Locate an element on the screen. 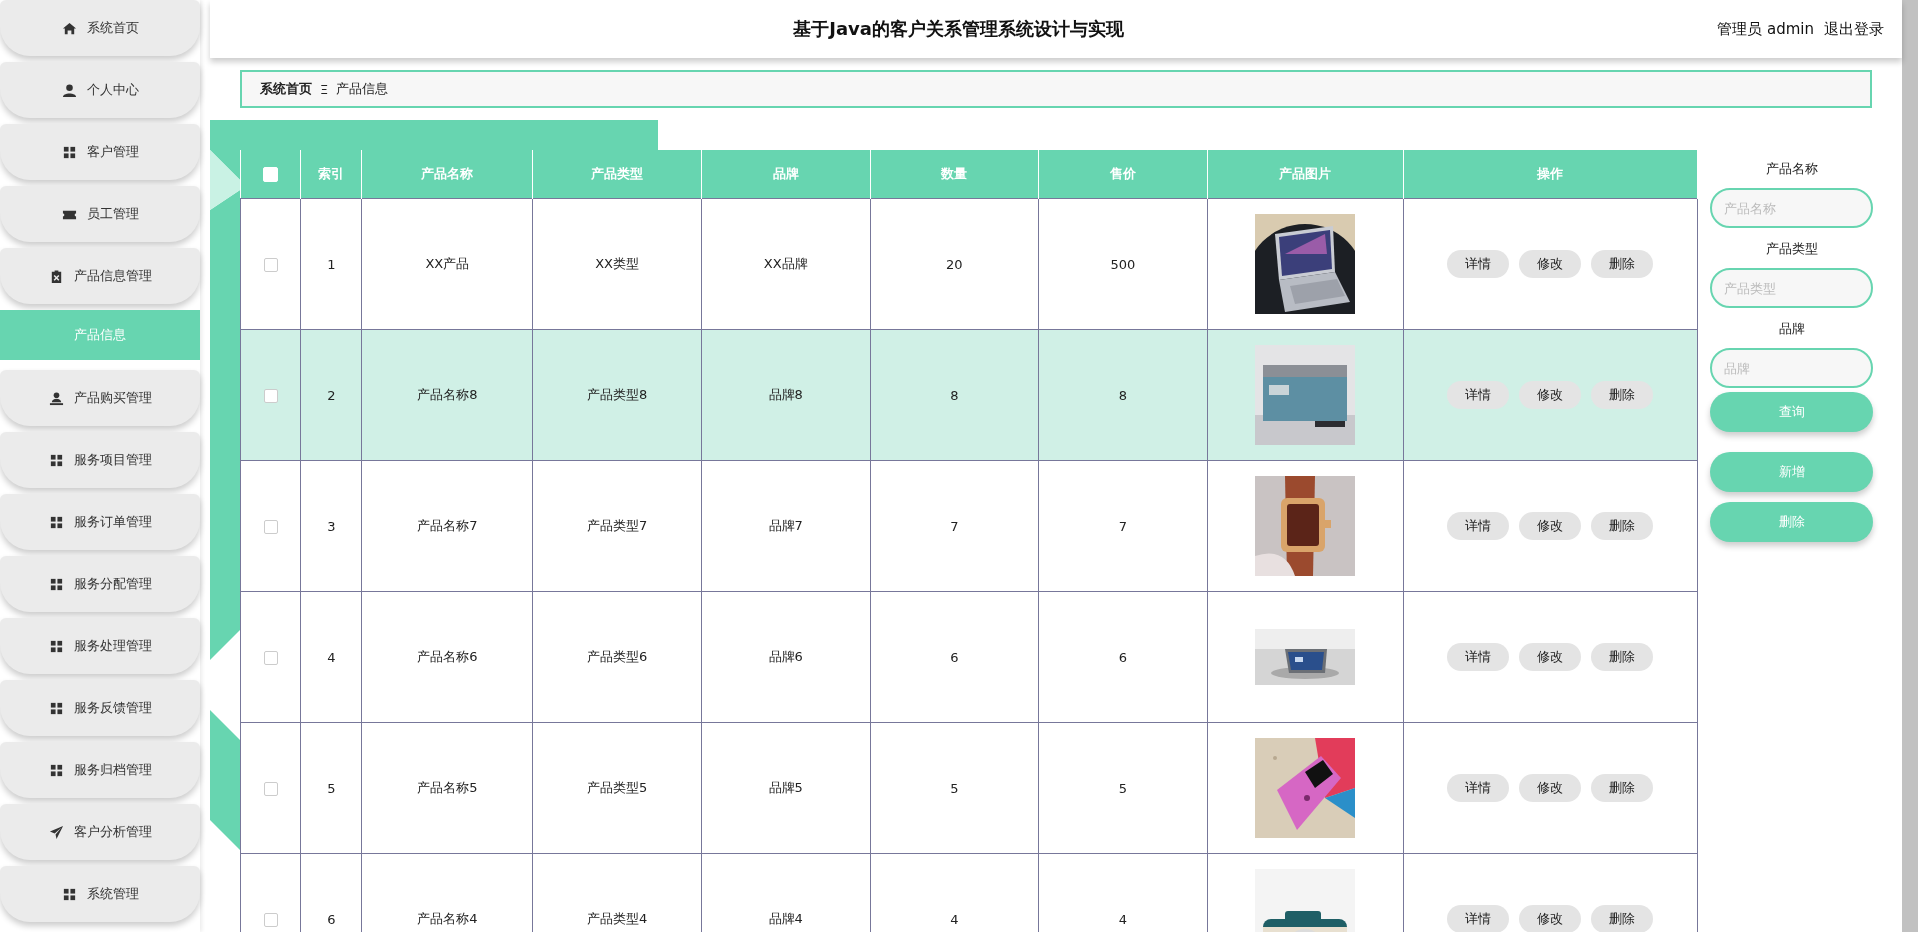 This screenshot has height=932, width=1918. table-cell: 品牌4 is located at coordinates (785, 918).